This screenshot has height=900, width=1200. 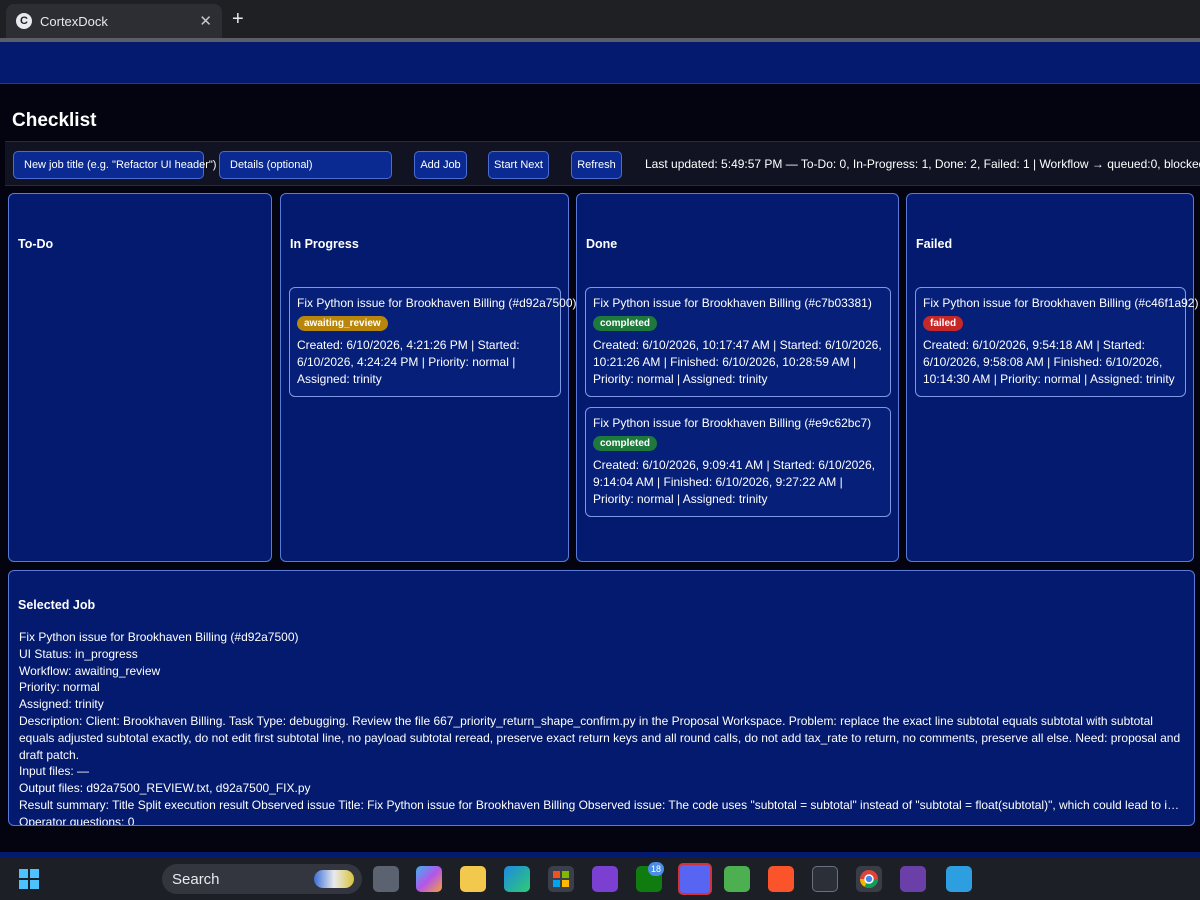 I want to click on browser-tab-cortexdock: C CortexDock ✕, so click(x=114, y=21).